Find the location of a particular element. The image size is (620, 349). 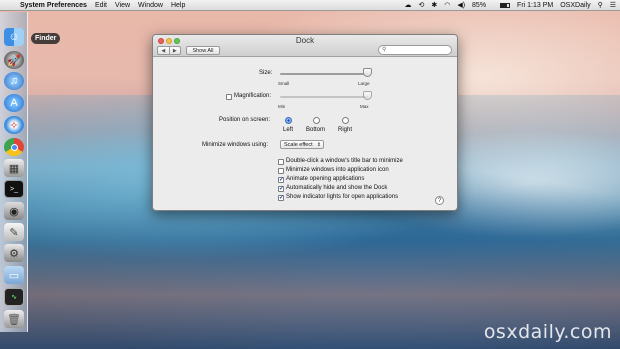

launchpad-icon: 🚀 is located at coordinates (14, 60).